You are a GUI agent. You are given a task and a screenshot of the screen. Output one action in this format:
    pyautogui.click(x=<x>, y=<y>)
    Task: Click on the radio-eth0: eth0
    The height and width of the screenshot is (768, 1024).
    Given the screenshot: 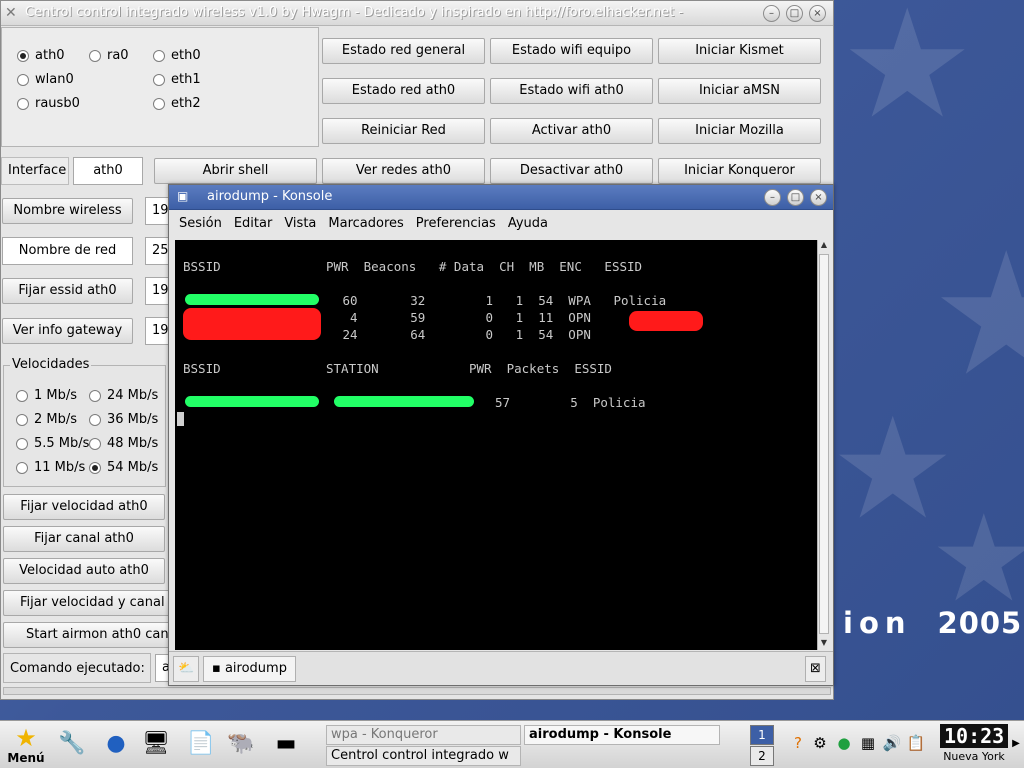 What is the action you would take?
    pyautogui.click(x=177, y=55)
    